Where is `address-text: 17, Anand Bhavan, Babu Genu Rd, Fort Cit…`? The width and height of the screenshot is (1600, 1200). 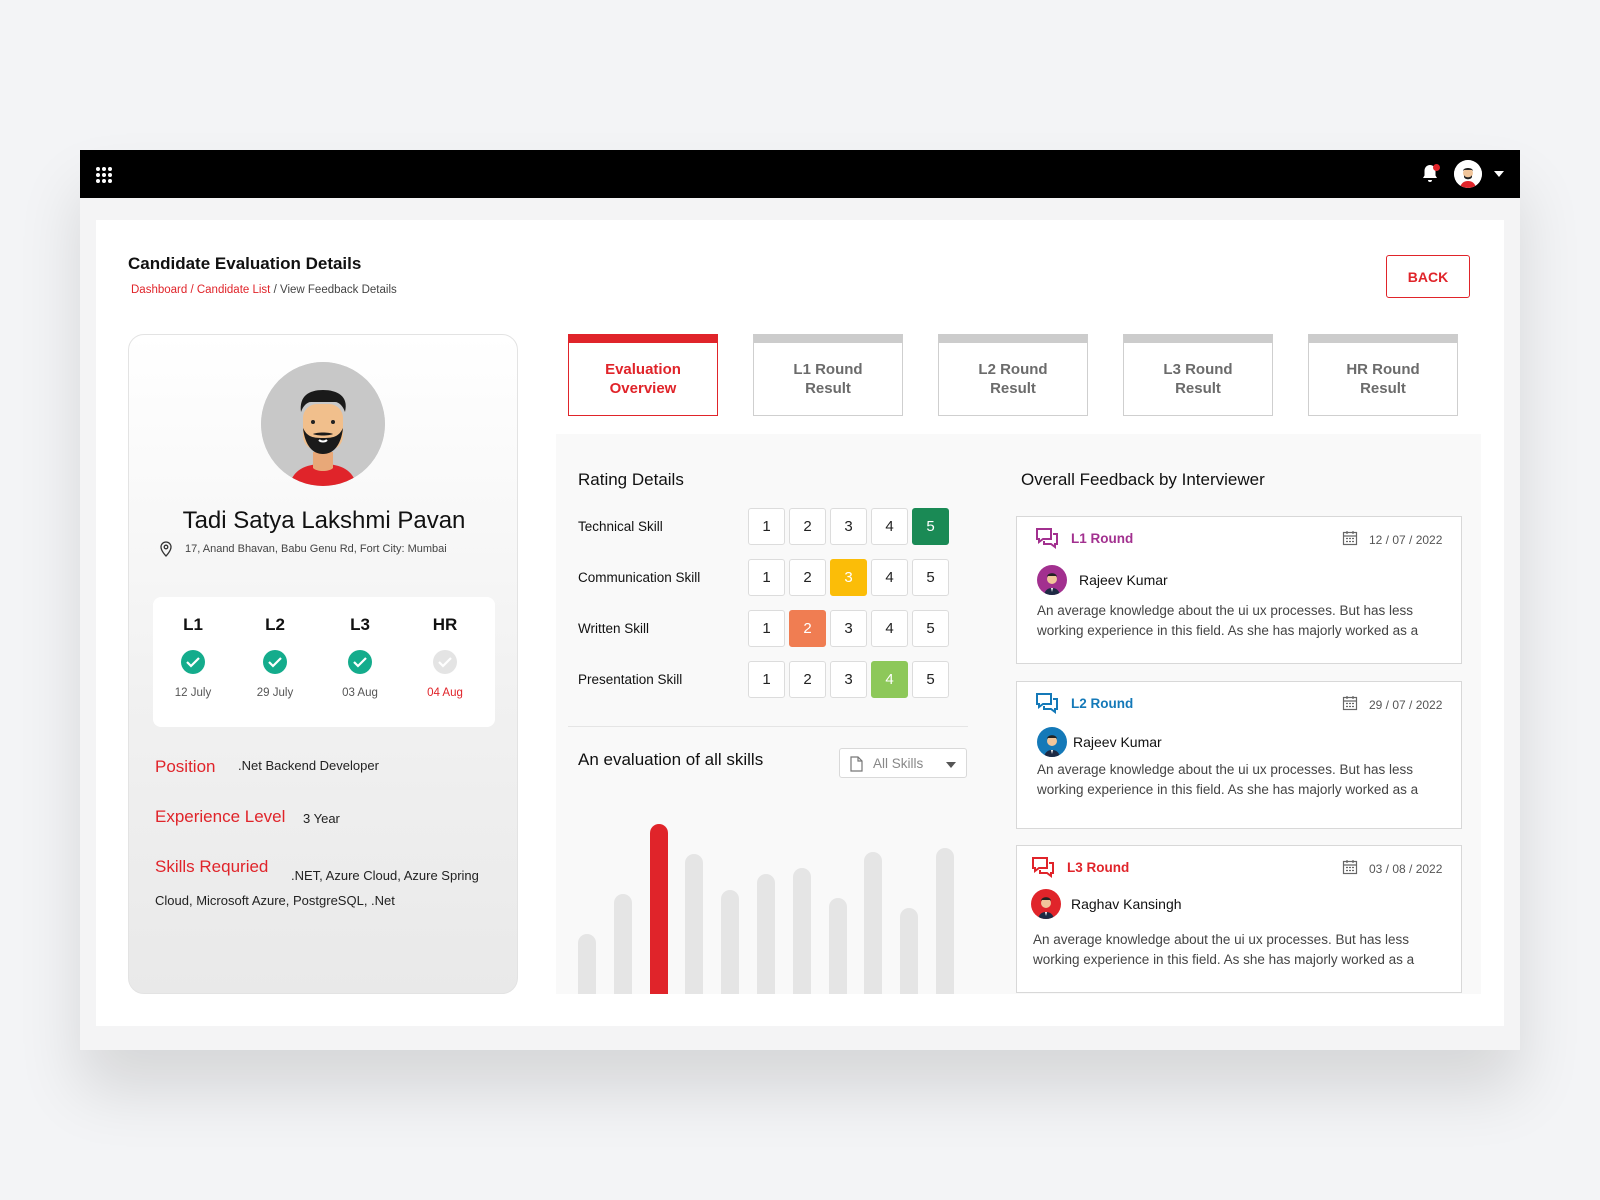 address-text: 17, Anand Bhavan, Babu Genu Rd, Fort Cit… is located at coordinates (316, 549).